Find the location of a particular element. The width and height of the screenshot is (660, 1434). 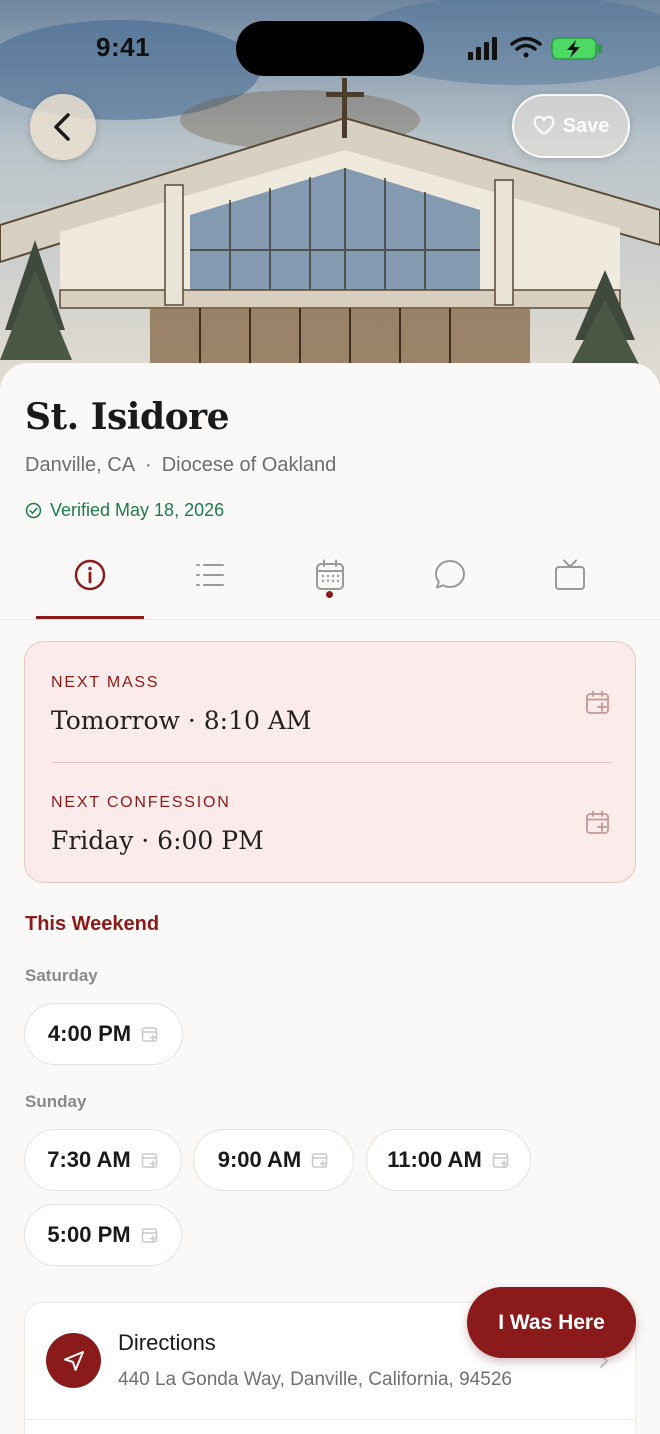

verified-badge: Verified May 18, 2026 is located at coordinates (124, 510).